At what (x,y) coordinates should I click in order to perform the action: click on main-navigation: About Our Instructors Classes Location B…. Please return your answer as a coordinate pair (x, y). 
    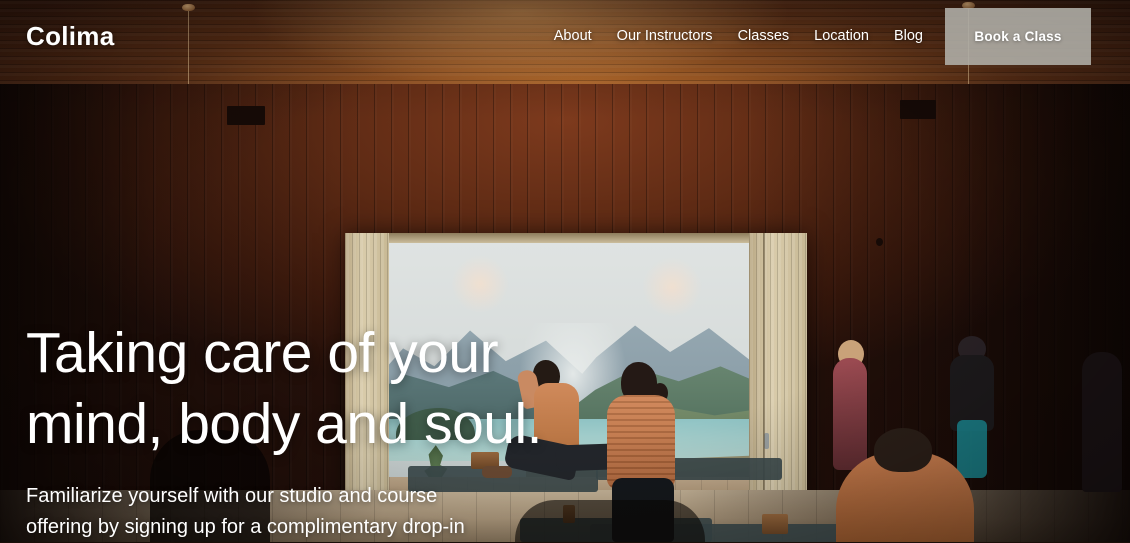
    Looking at the image, I should click on (738, 36).